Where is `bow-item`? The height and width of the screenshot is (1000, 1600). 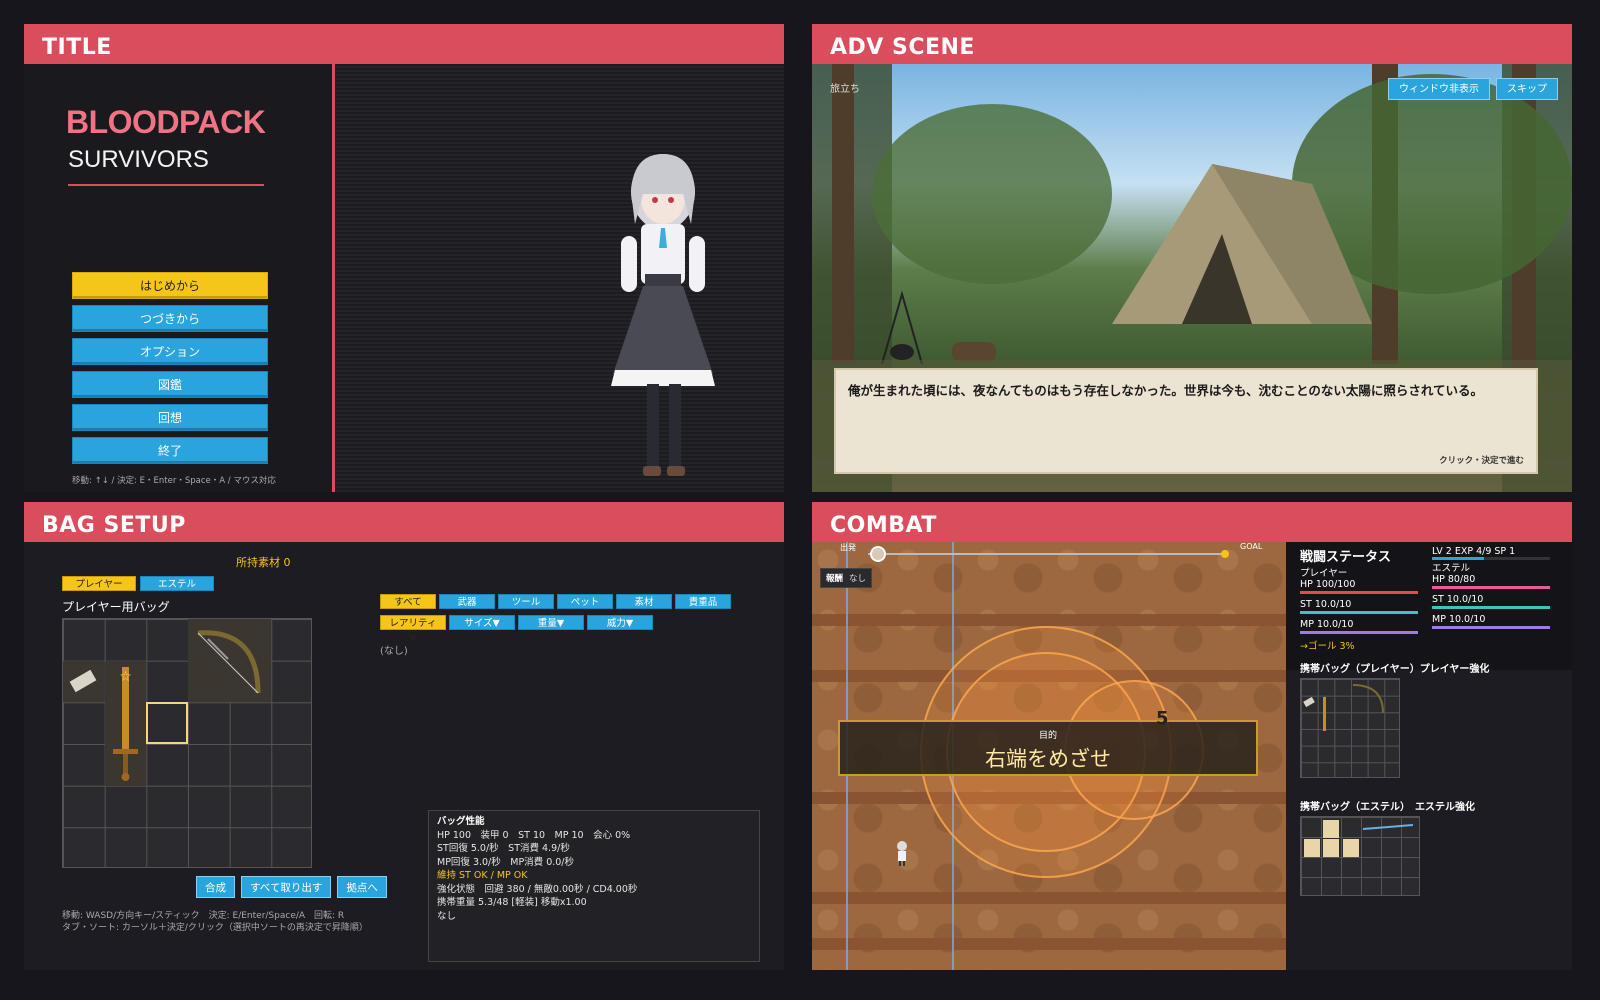 bow-item is located at coordinates (229, 660).